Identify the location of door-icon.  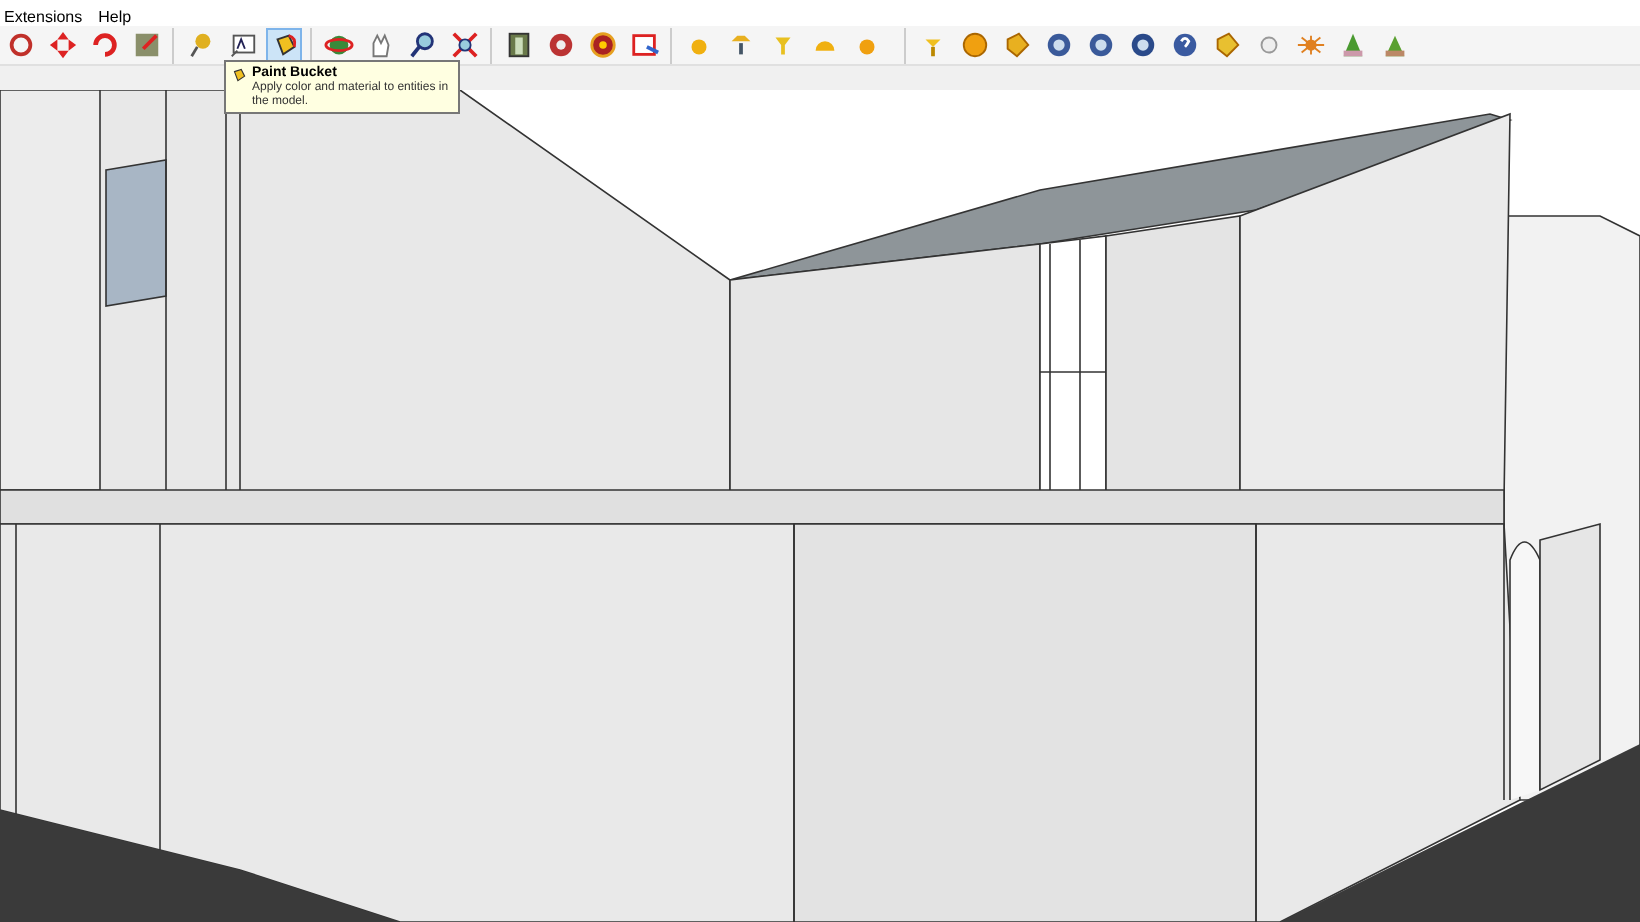
(518, 45).